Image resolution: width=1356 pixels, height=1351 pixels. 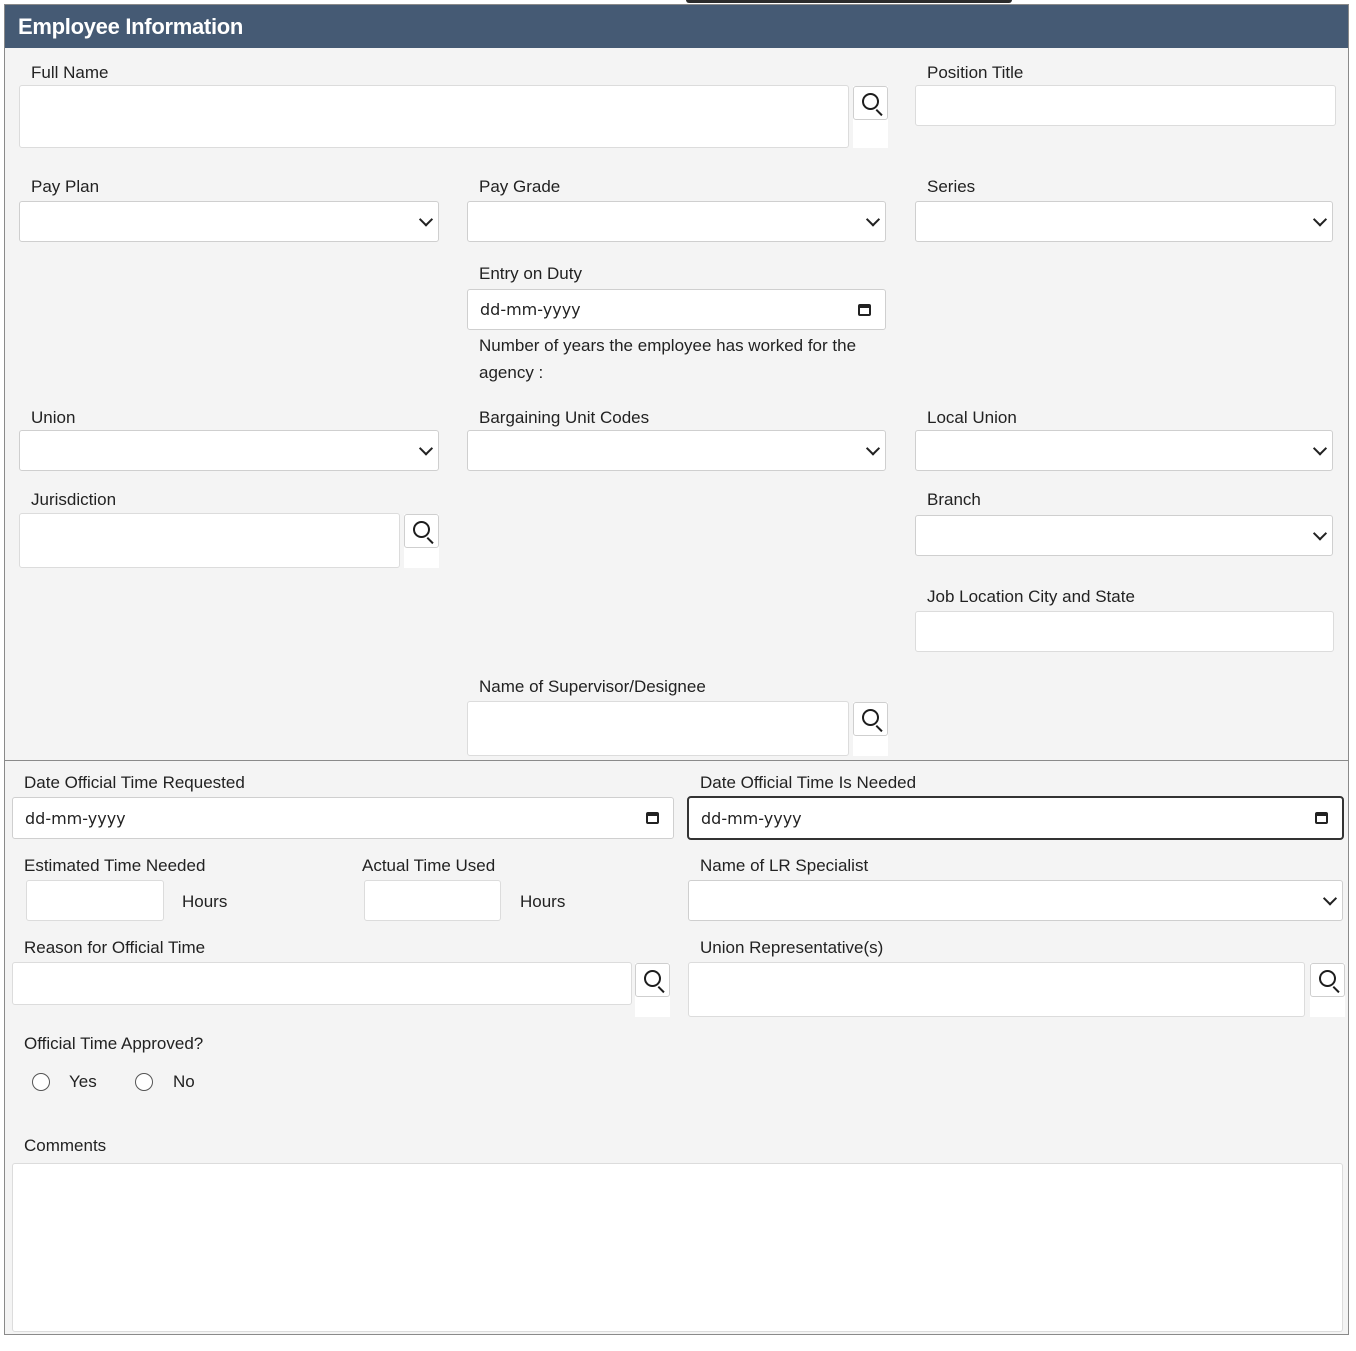 I want to click on jurisdiction-input, so click(x=209, y=540).